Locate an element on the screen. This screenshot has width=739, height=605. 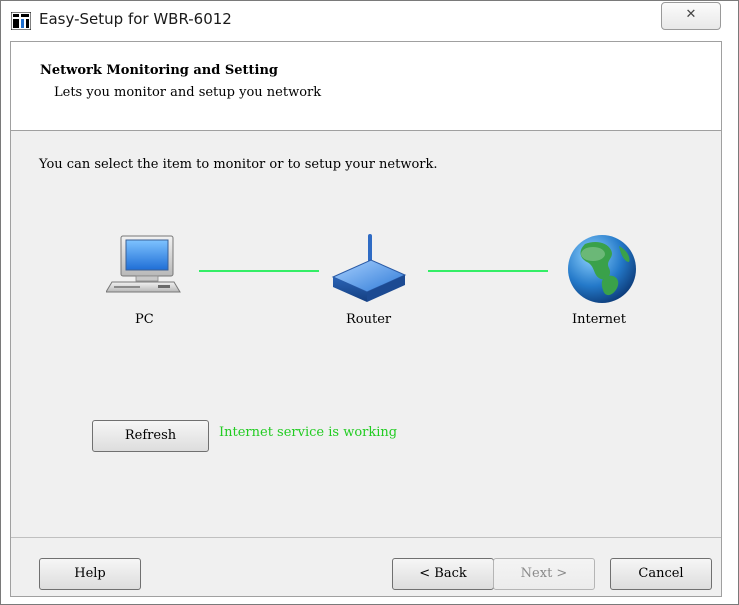
internet-label: Internet is located at coordinates (599, 319).